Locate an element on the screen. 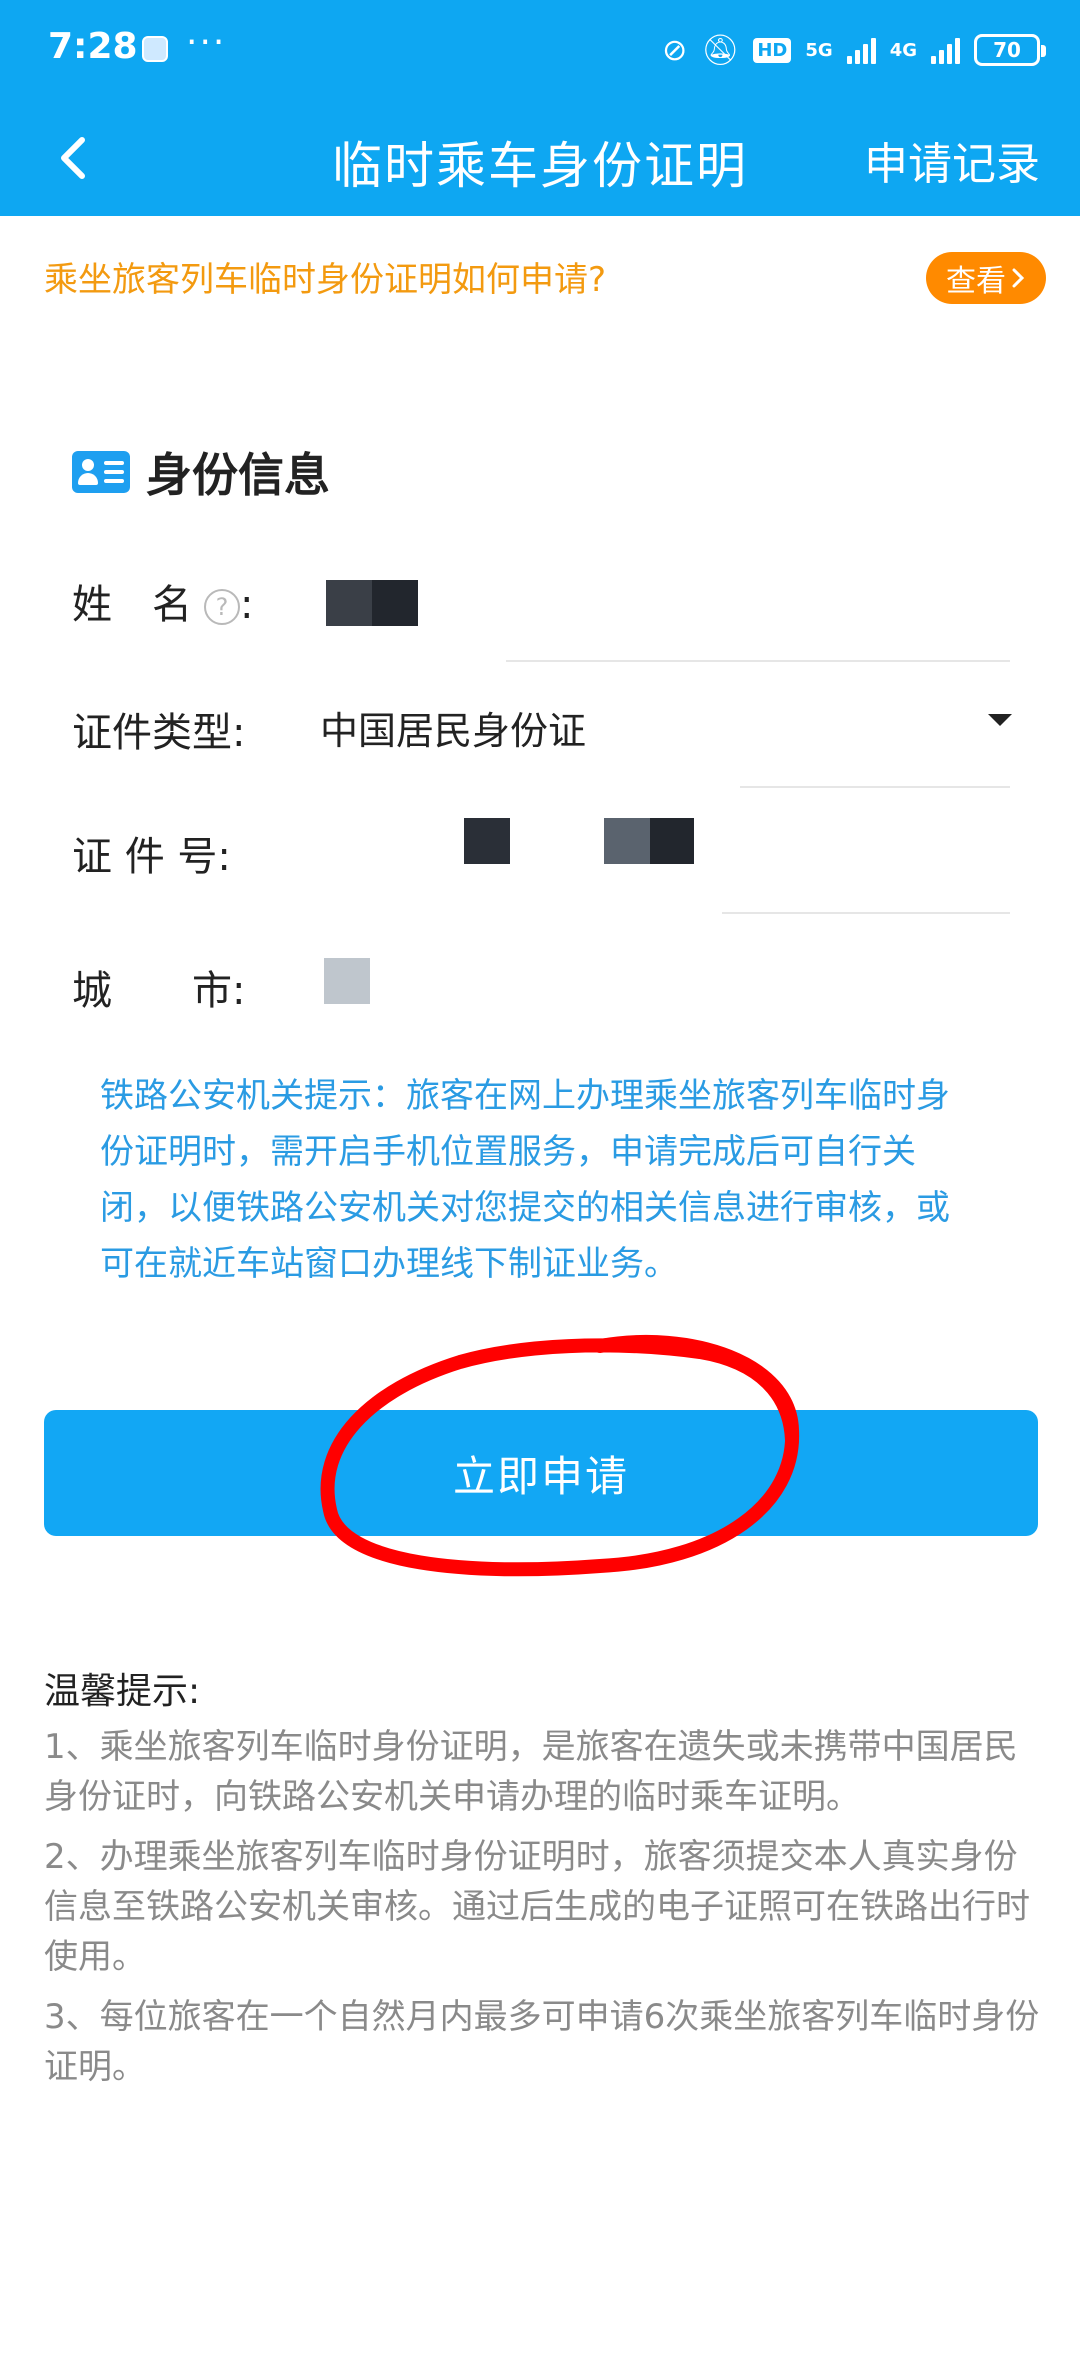 Image resolution: width=1080 pixels, height=2370 pixels. apply-label: 立即申请 is located at coordinates (540, 1476).